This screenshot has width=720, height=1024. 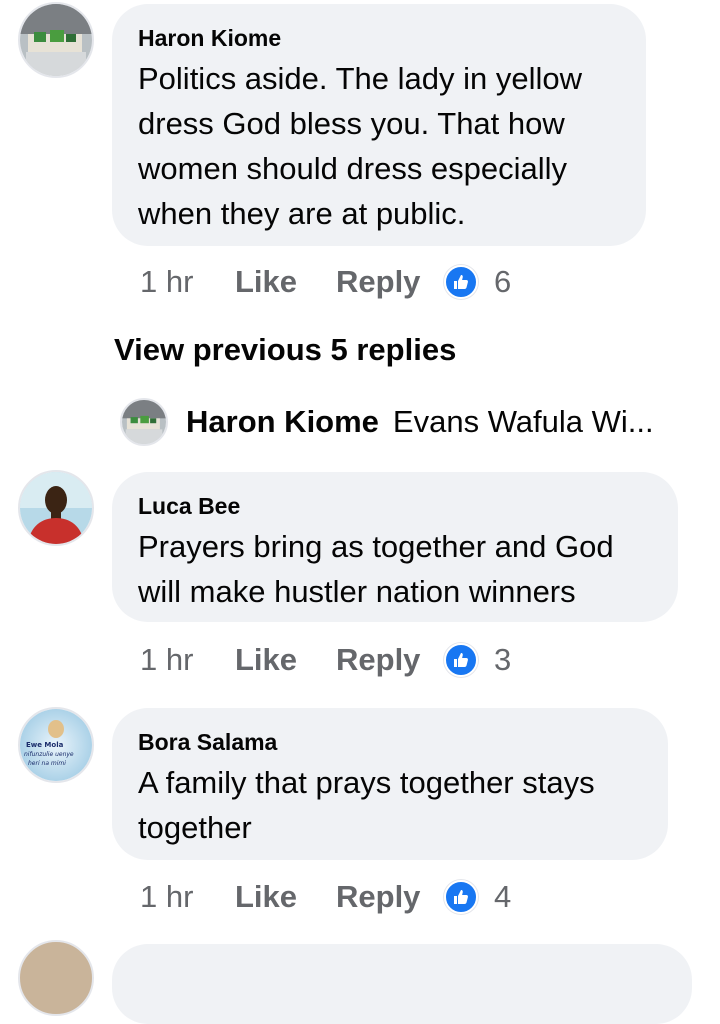 I want to click on view-previous-replies-link: View previous 5 replies, so click(x=285, y=350).